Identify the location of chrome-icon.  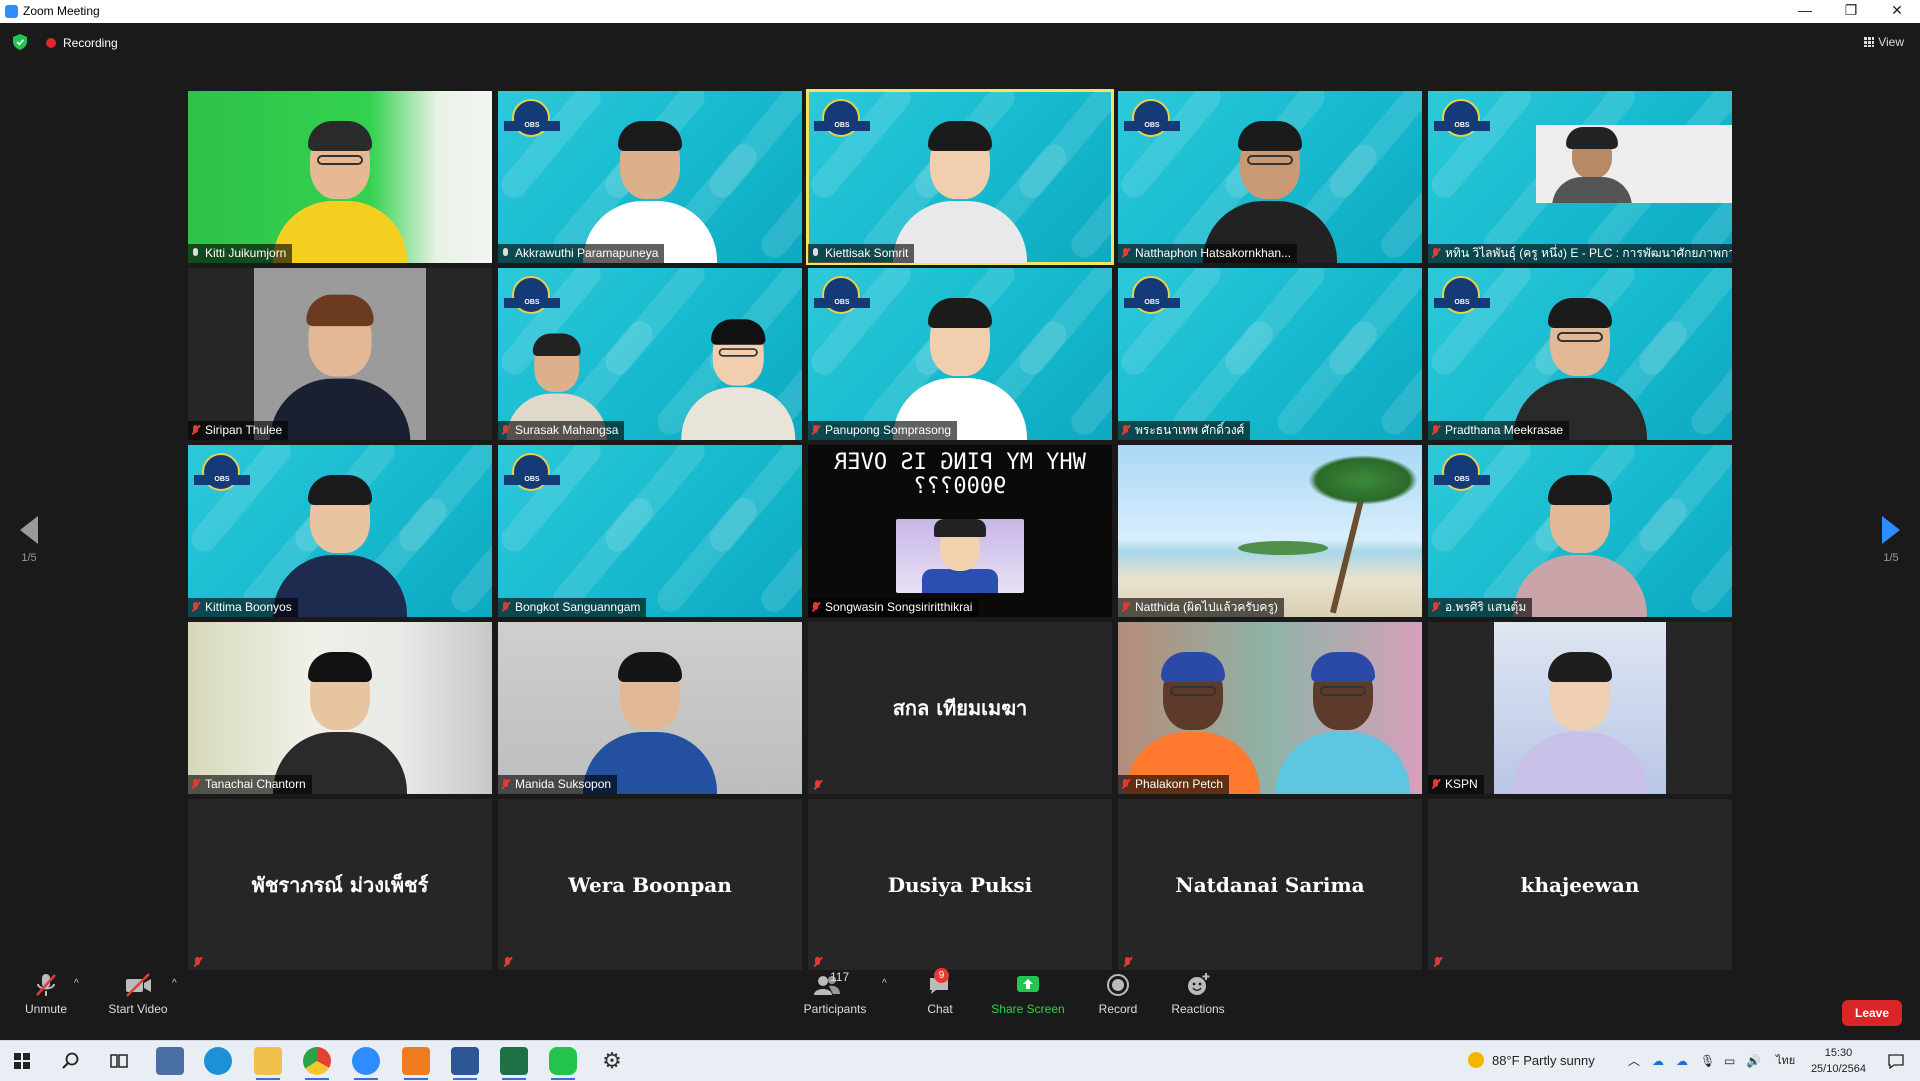
(317, 1063).